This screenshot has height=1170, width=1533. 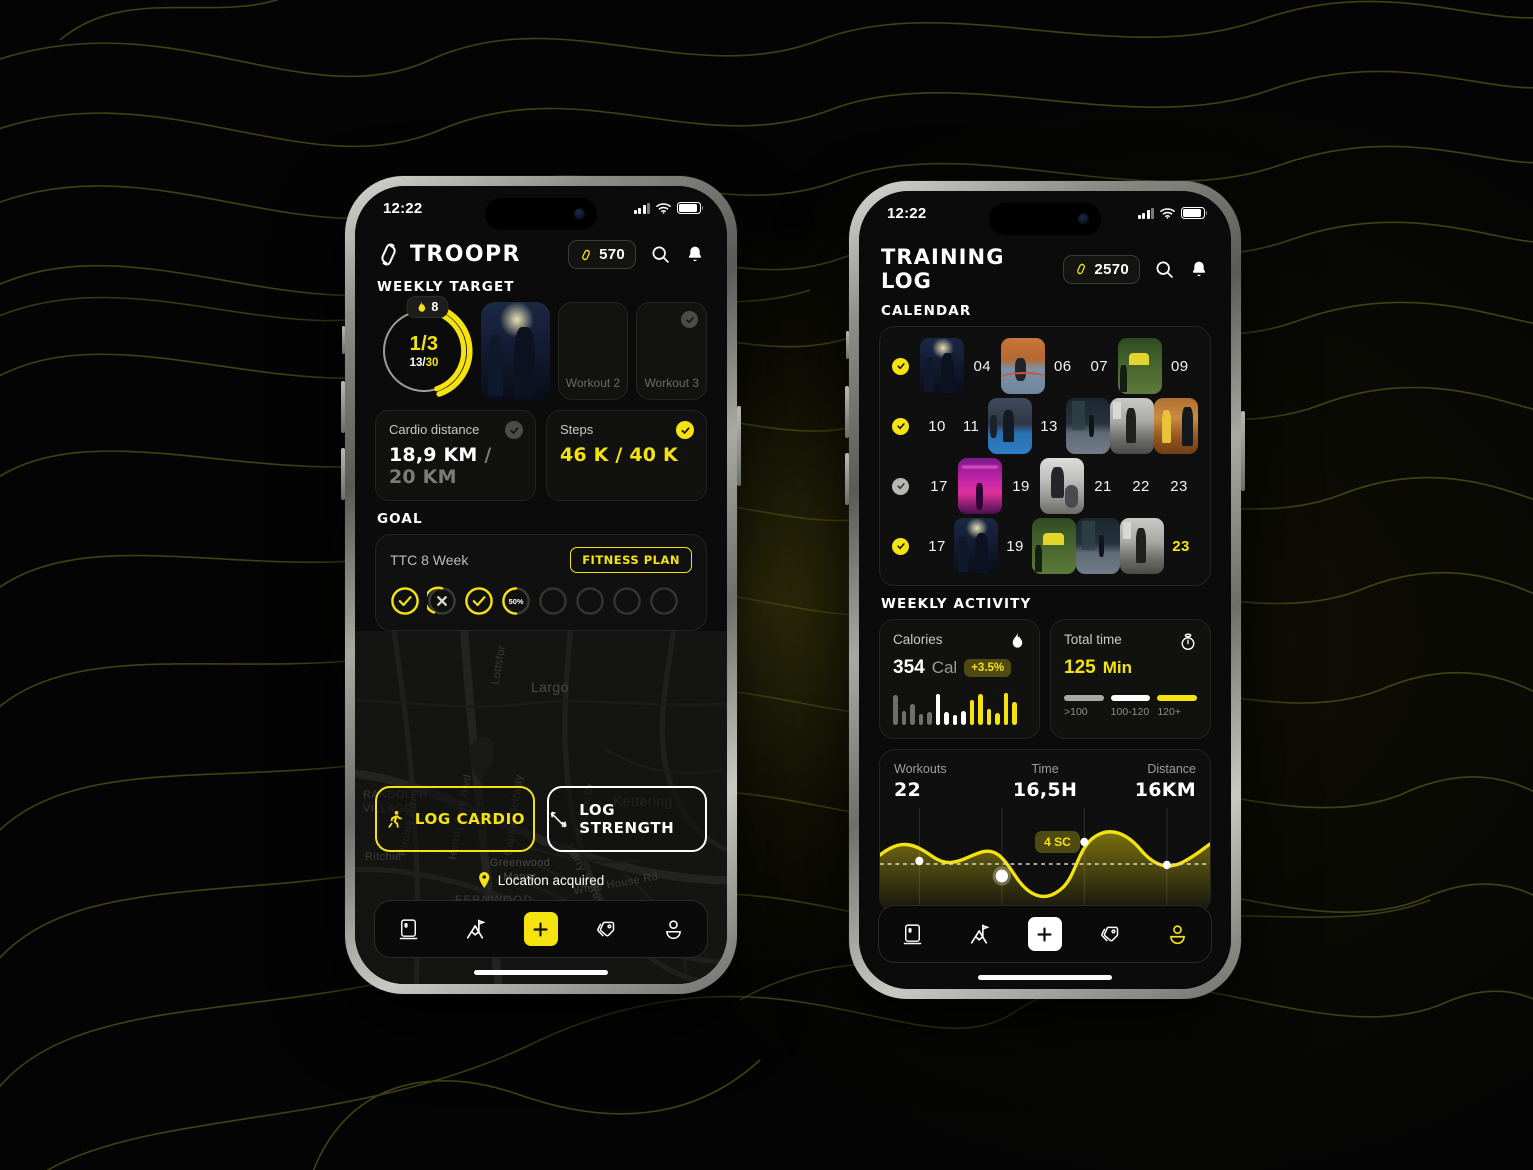 I want to click on coin-balance: 2570, so click(x=1111, y=269).